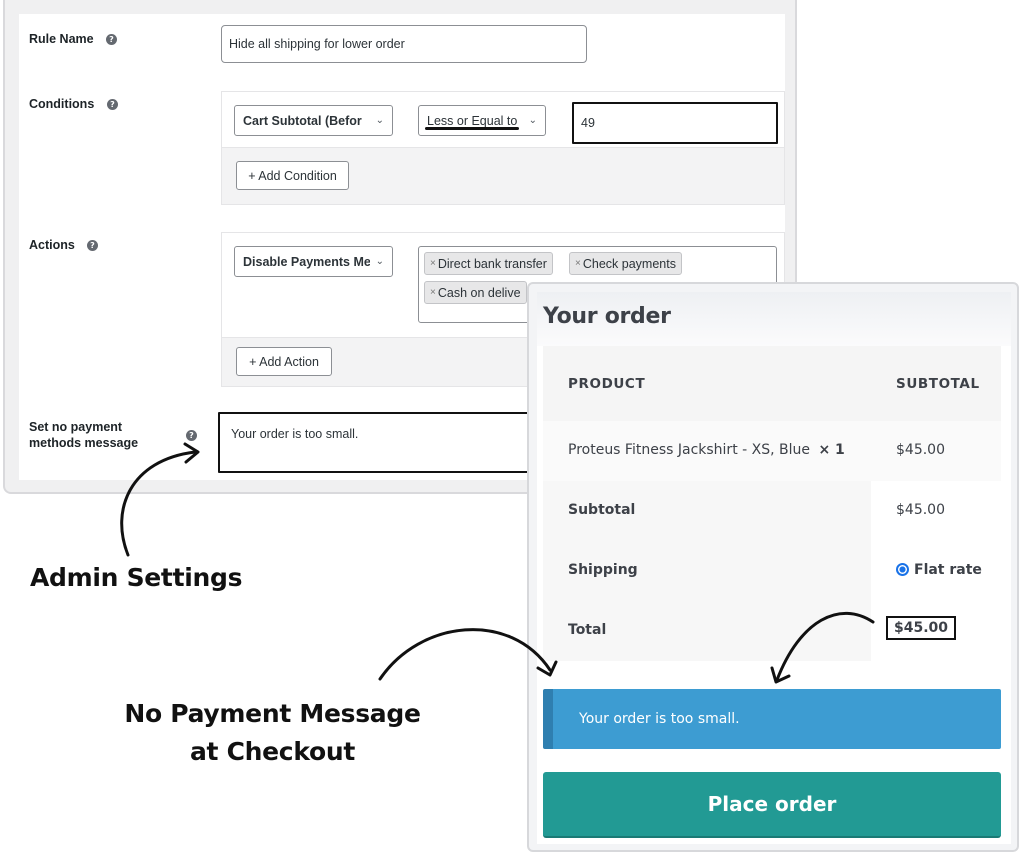 Image resolution: width=1024 pixels, height=855 pixels. I want to click on payment-method-chip: × Cash on delive, so click(475, 292).